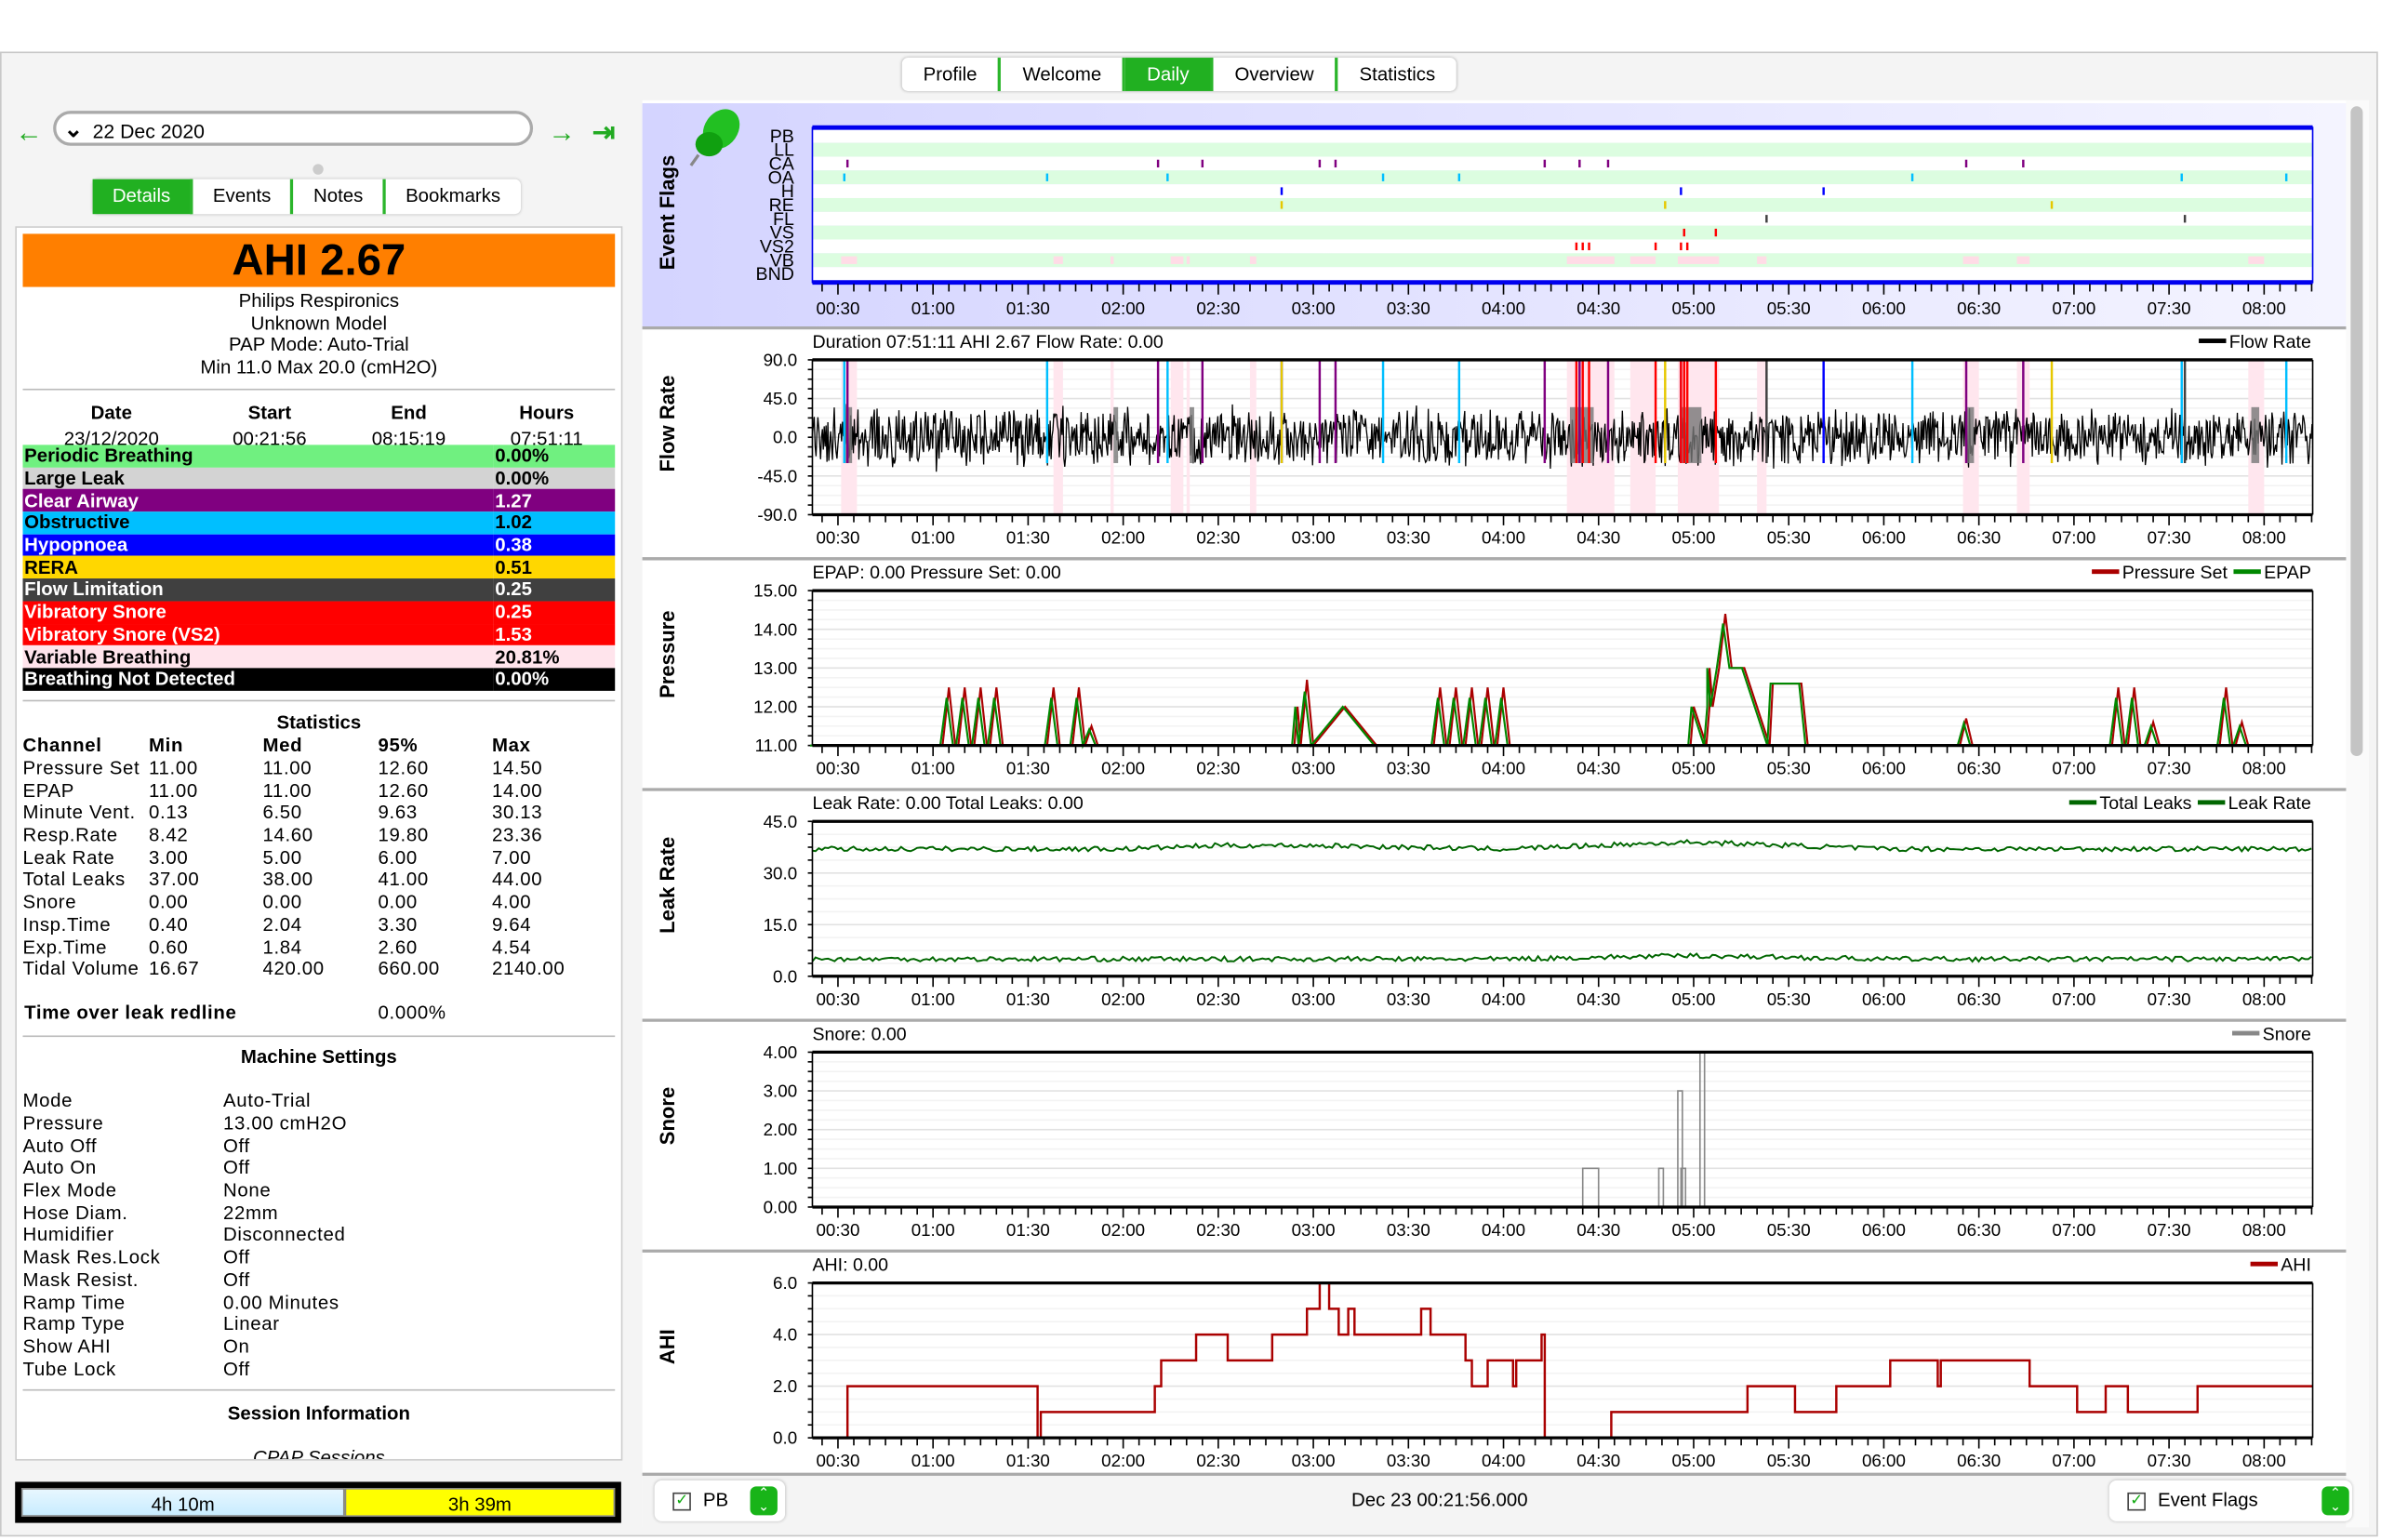  Describe the element at coordinates (715, 1500) in the screenshot. I see `graph-selector-left-label: PB` at that location.